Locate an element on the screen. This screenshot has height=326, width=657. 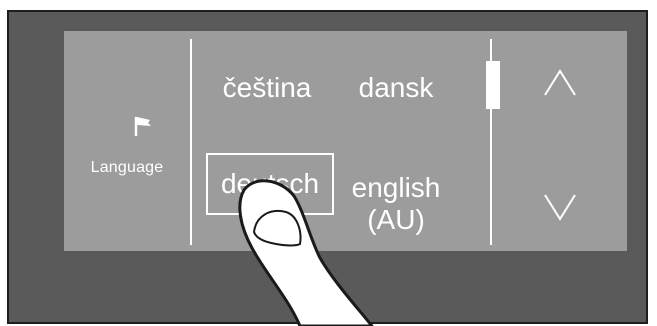
language-option-deutsch: deutsch is located at coordinates (270, 184).